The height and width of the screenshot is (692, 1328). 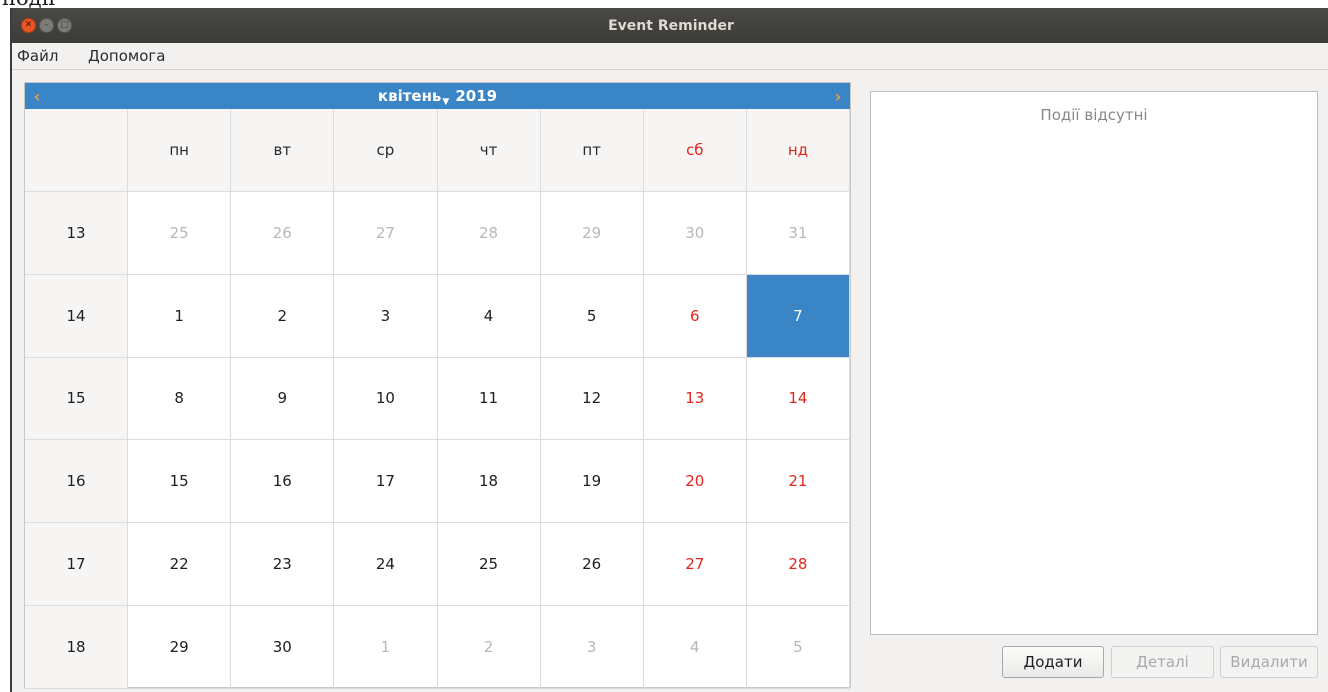 What do you see at coordinates (592, 482) in the screenshot?
I see `calendar-day: 19` at bounding box center [592, 482].